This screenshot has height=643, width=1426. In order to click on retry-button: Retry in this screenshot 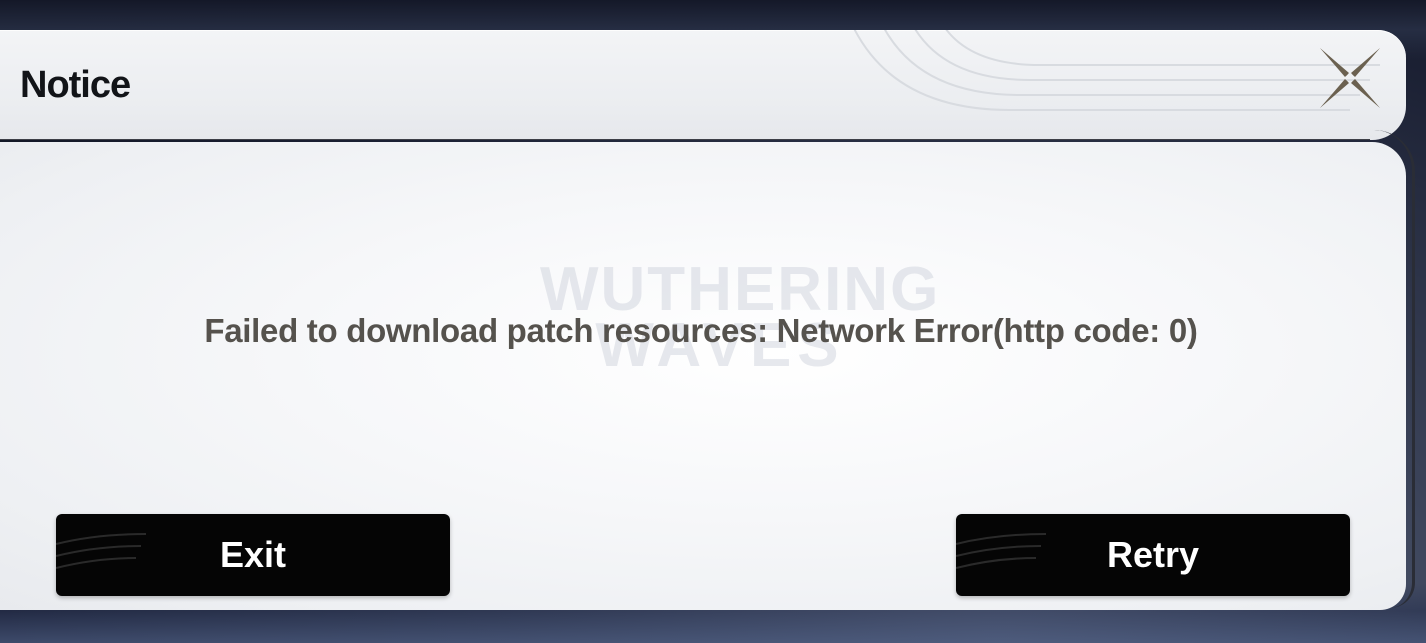, I will do `click(1153, 555)`.